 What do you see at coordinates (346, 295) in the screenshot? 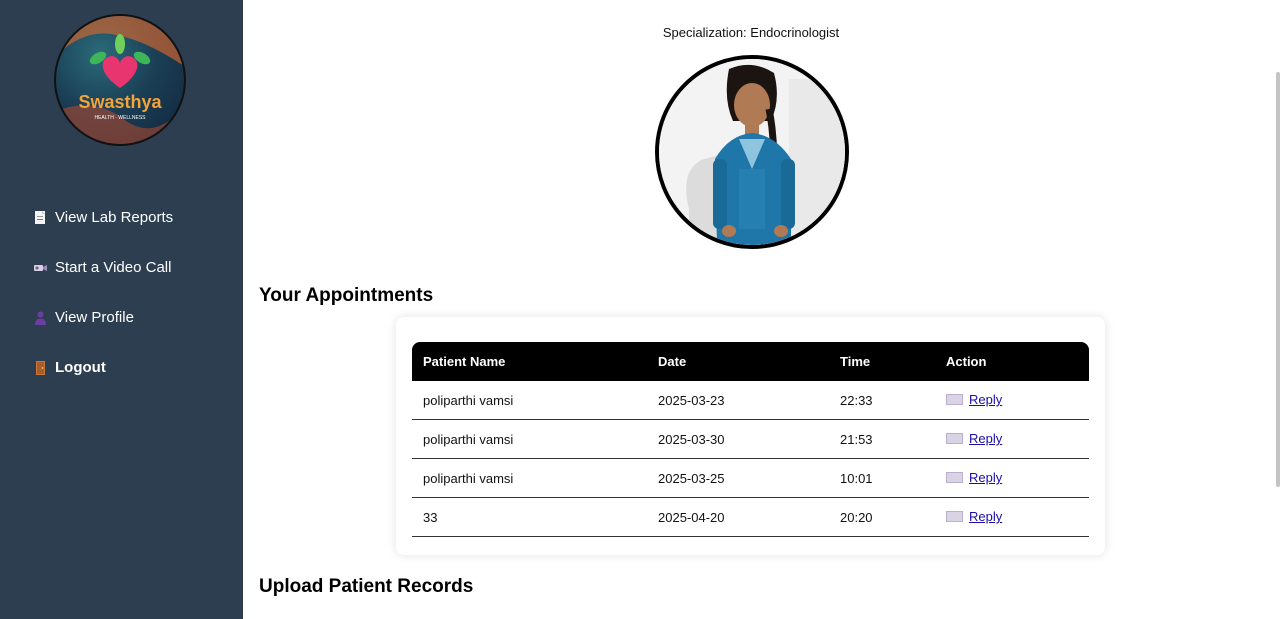
I see `appointments-heading: Your Appointments` at bounding box center [346, 295].